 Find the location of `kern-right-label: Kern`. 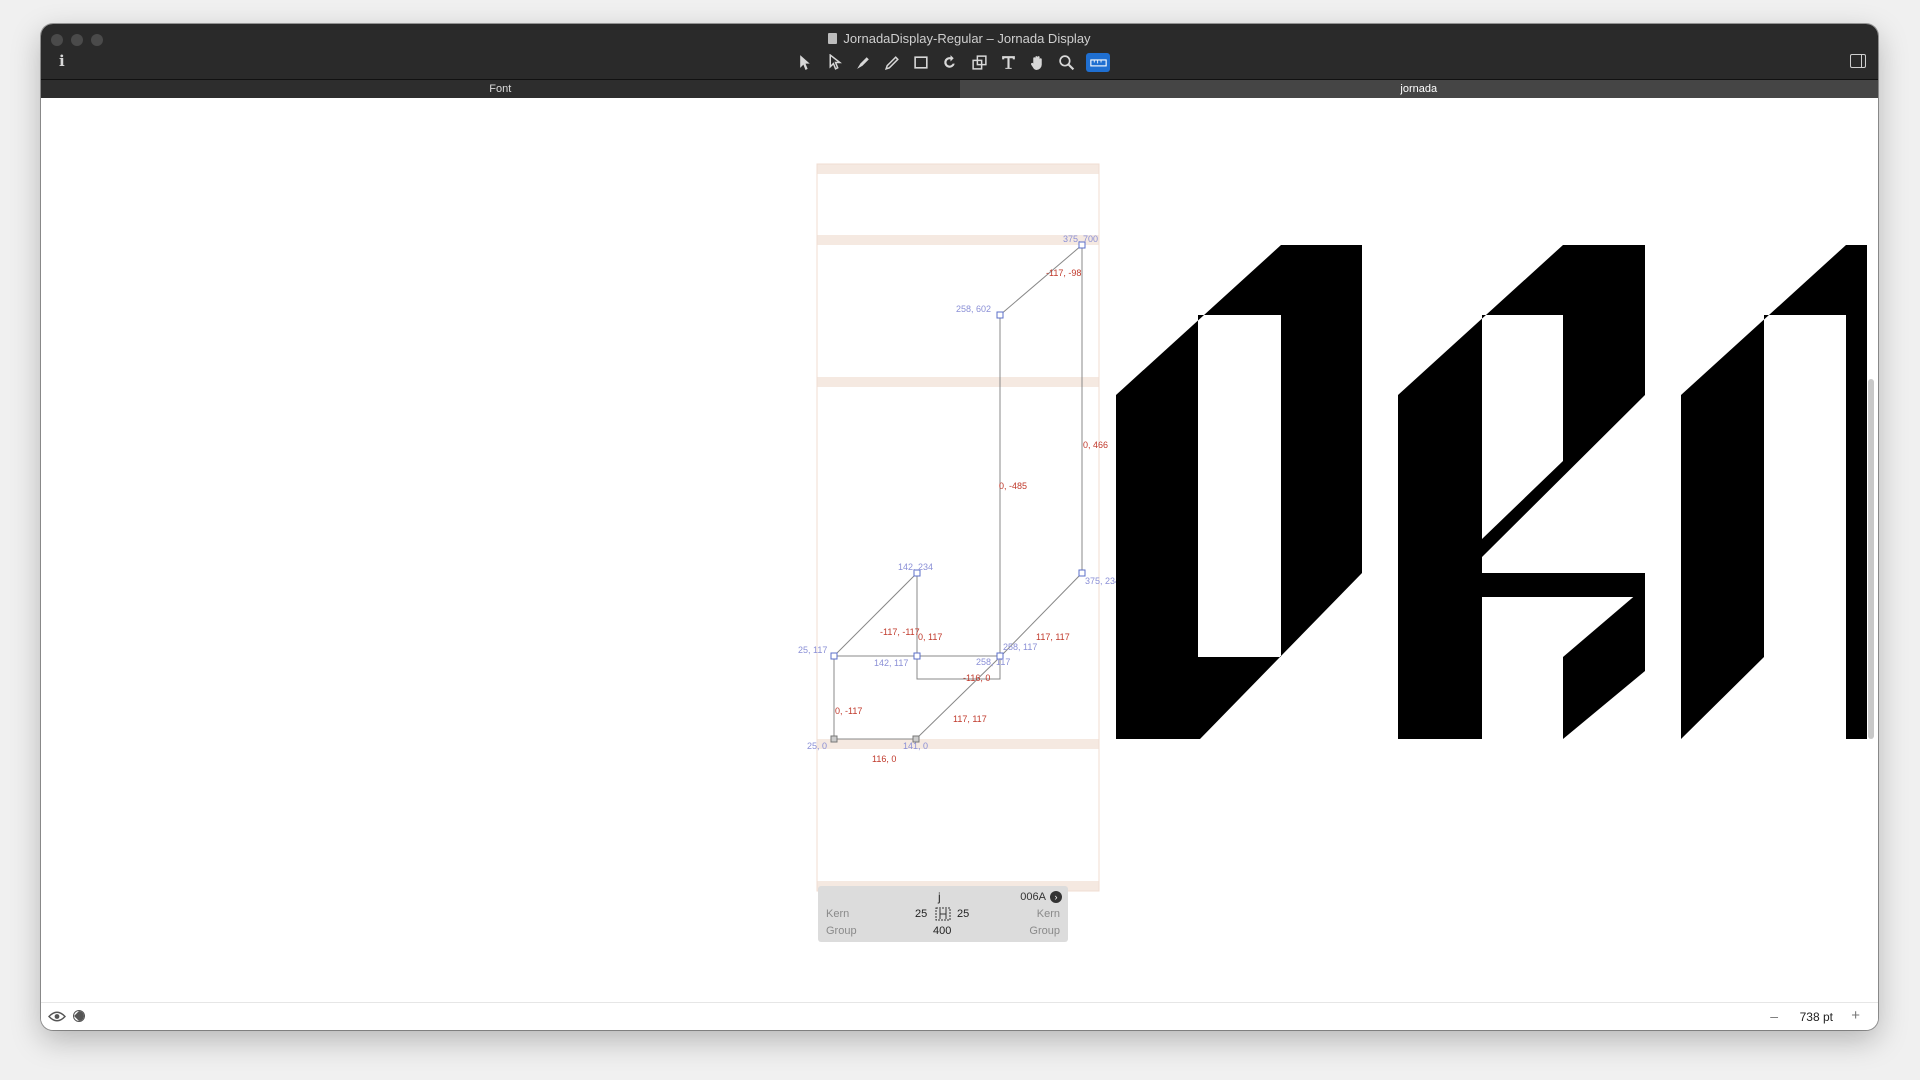

kern-right-label: Kern is located at coordinates (1048, 914).